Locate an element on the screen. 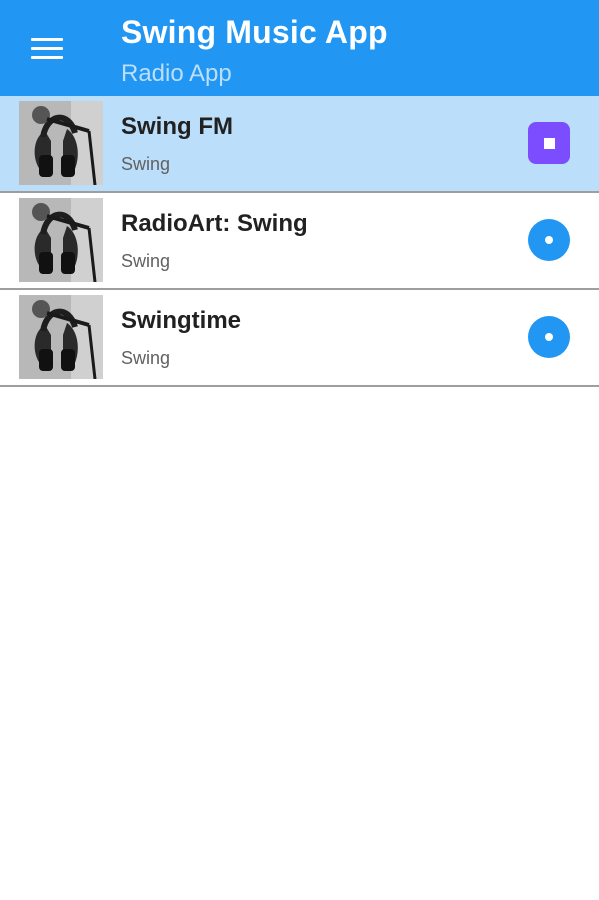  stop-icon is located at coordinates (549, 143).